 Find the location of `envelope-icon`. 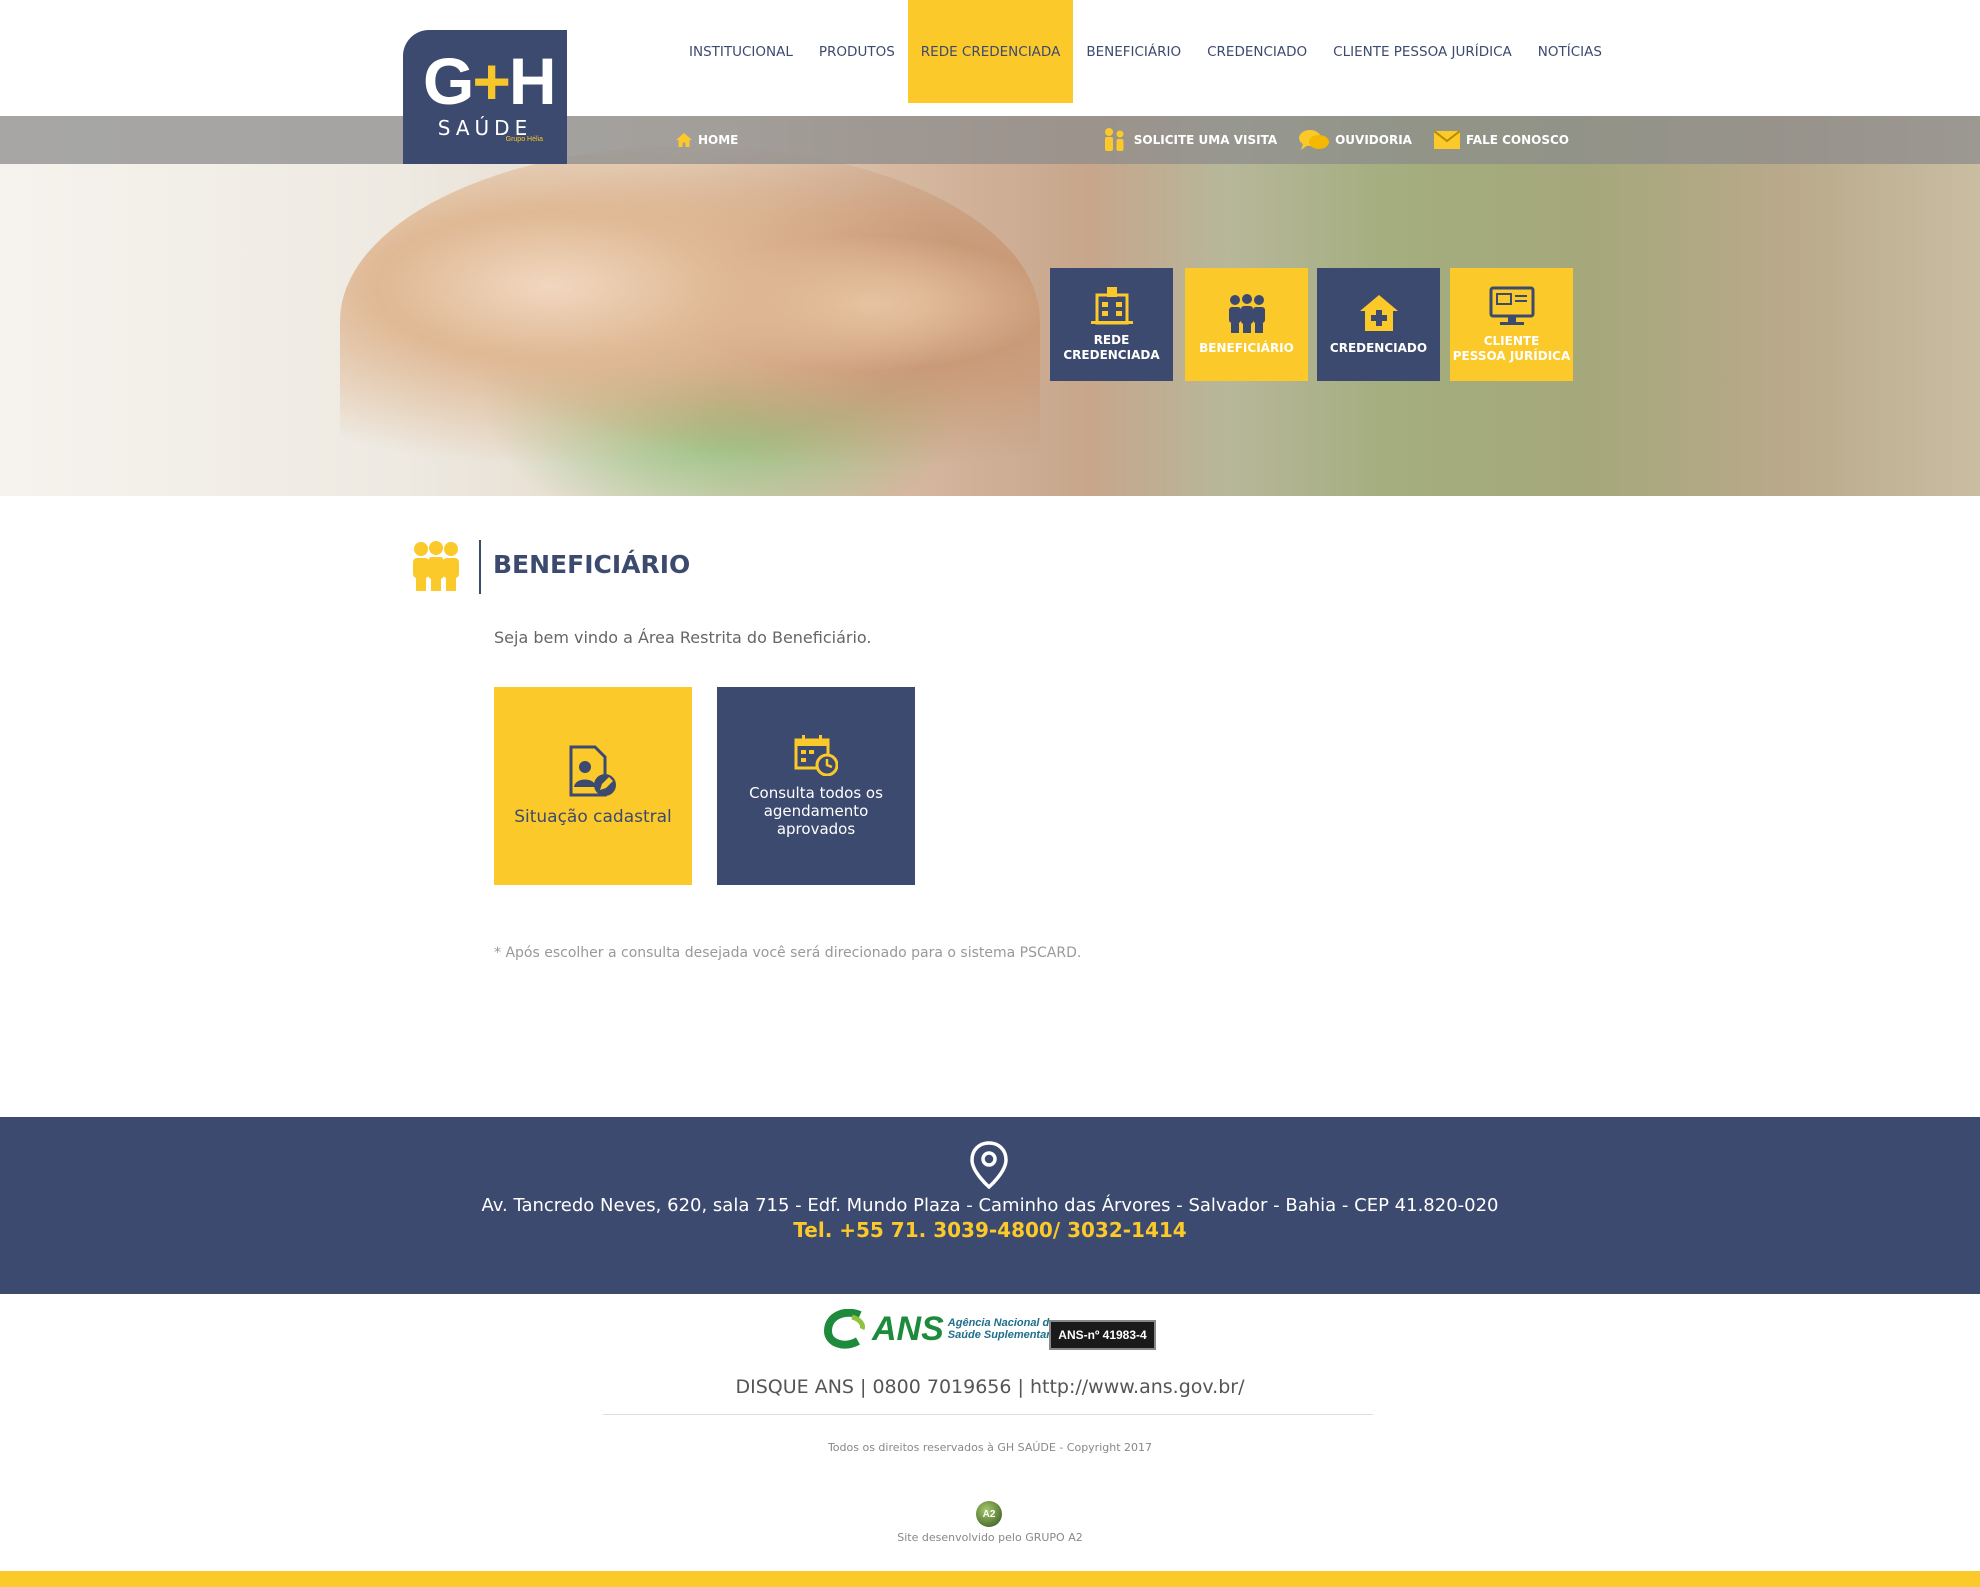

envelope-icon is located at coordinates (1446, 140).